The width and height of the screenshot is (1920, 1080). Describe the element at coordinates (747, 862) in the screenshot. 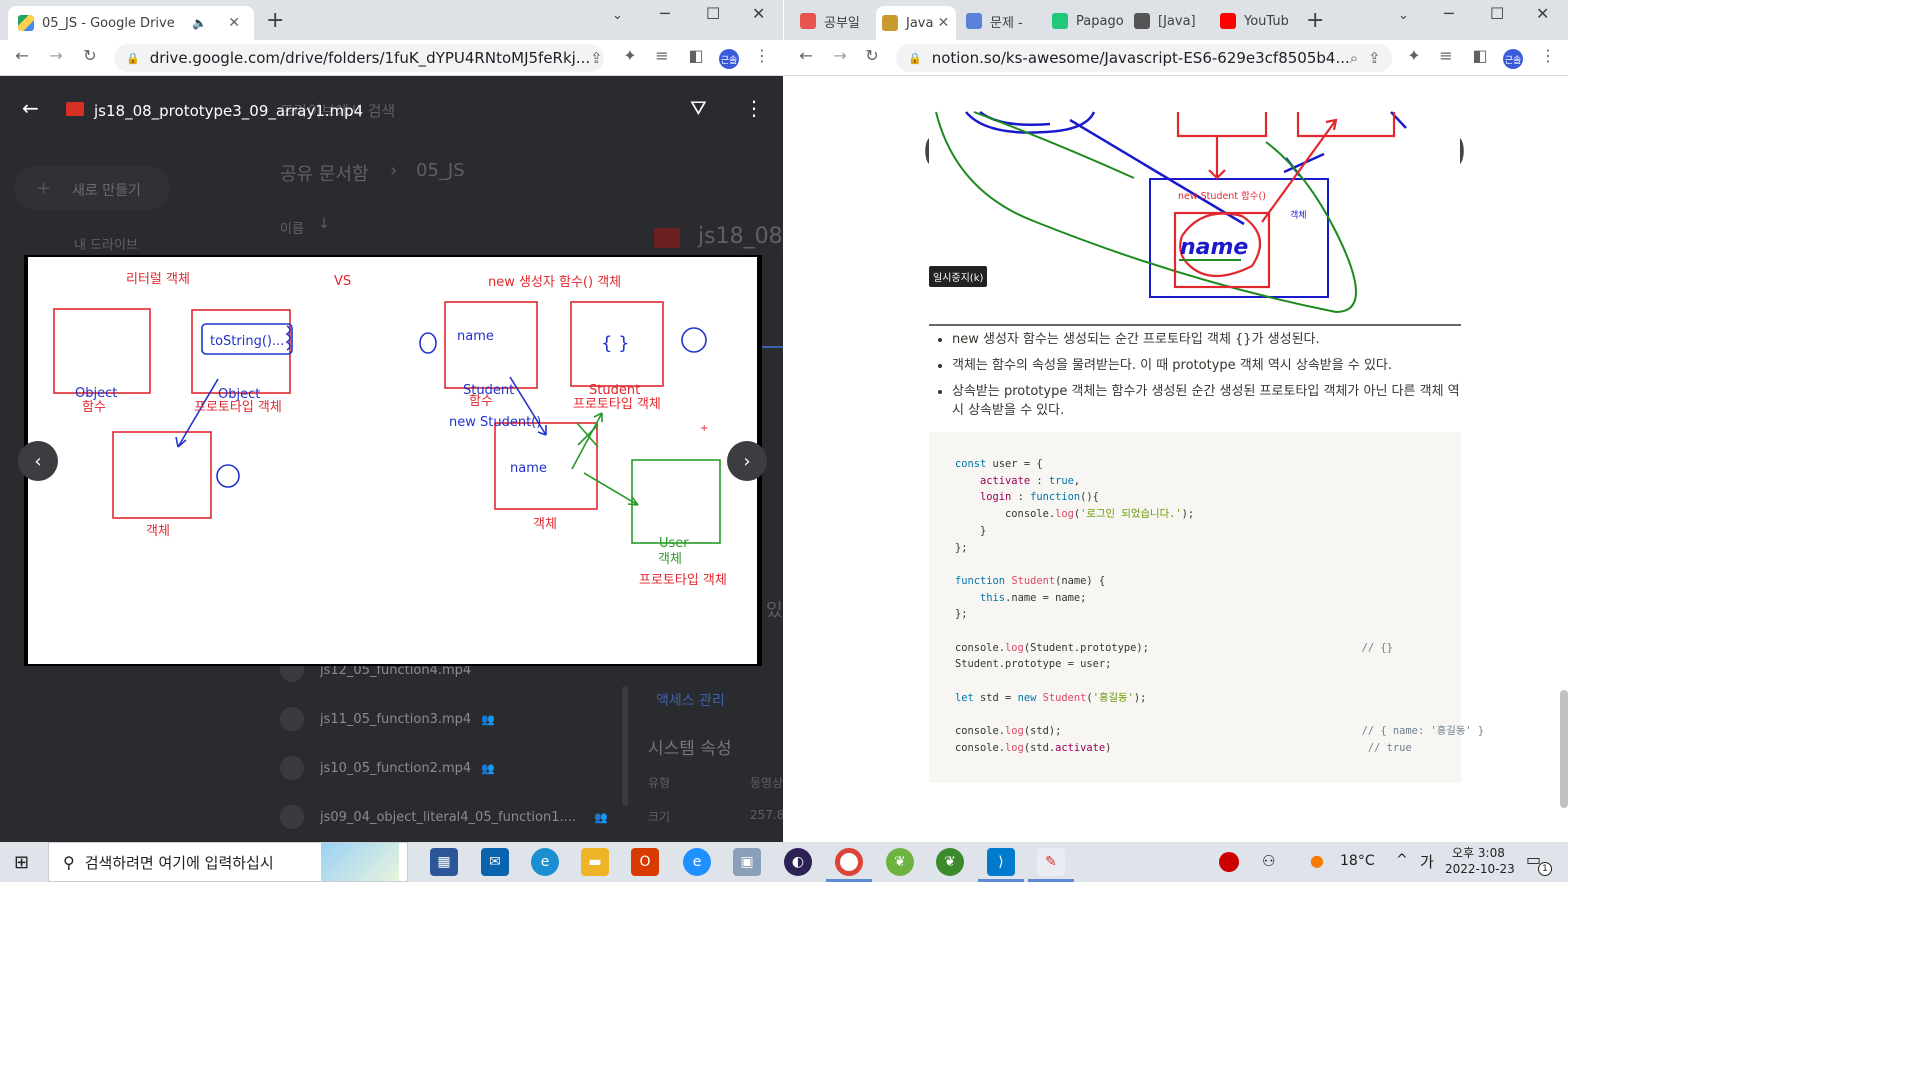

I see `utility-app-icon: ▣` at that location.